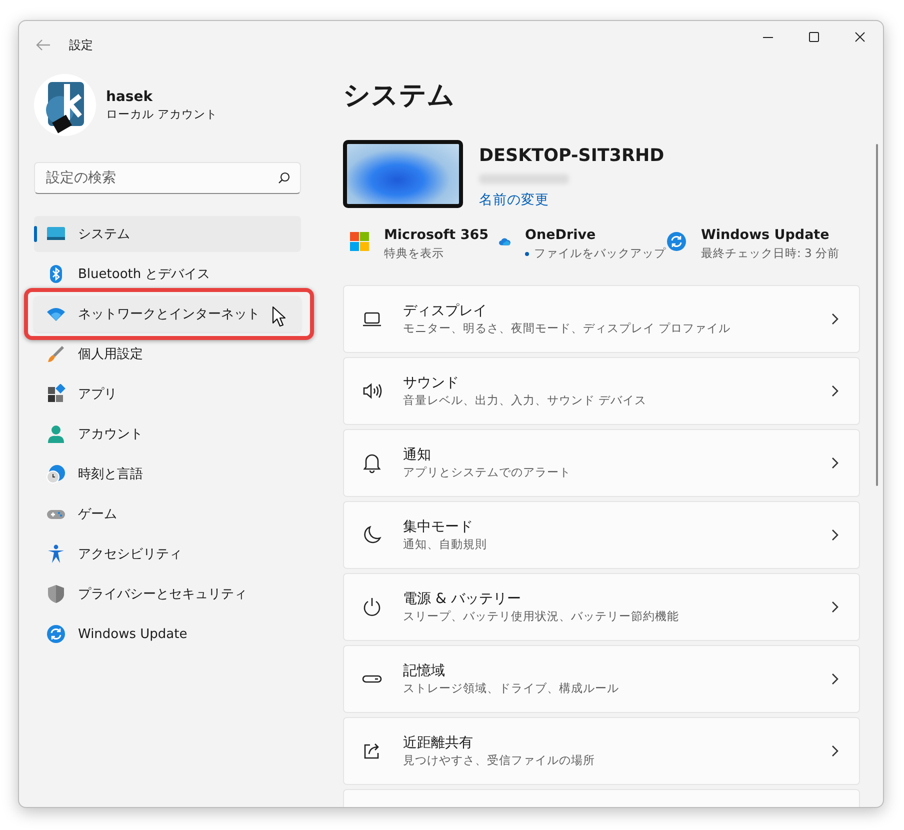  I want to click on apps-icon, so click(56, 394).